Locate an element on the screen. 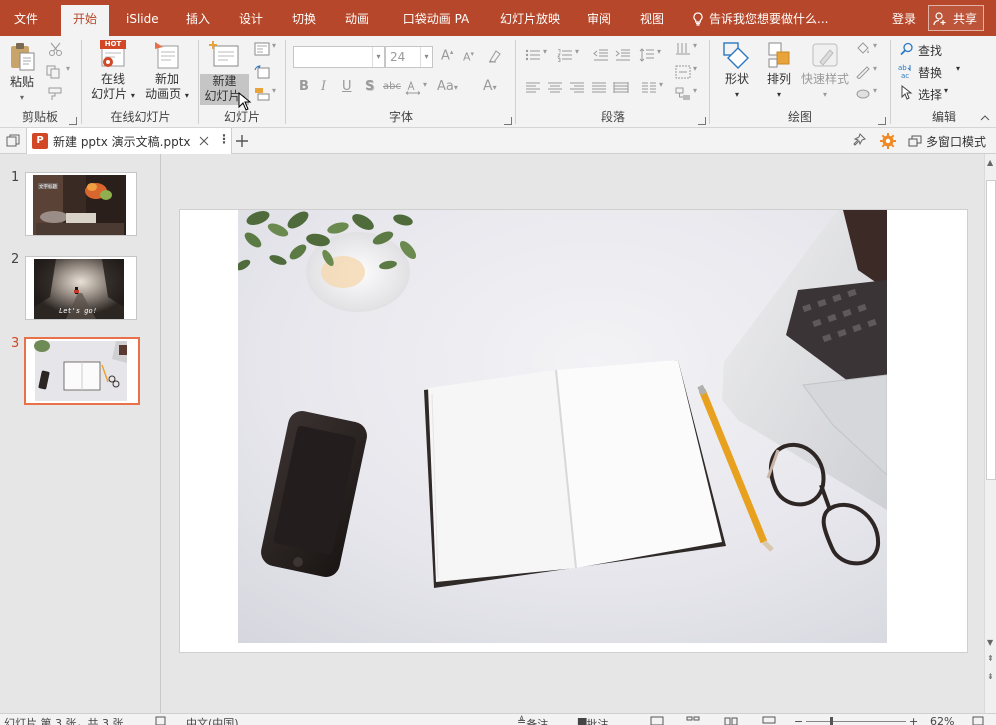 This screenshot has width=996, height=725. online-slides-button: HOT 在线 幻灯片 ▾ is located at coordinates (113, 72).